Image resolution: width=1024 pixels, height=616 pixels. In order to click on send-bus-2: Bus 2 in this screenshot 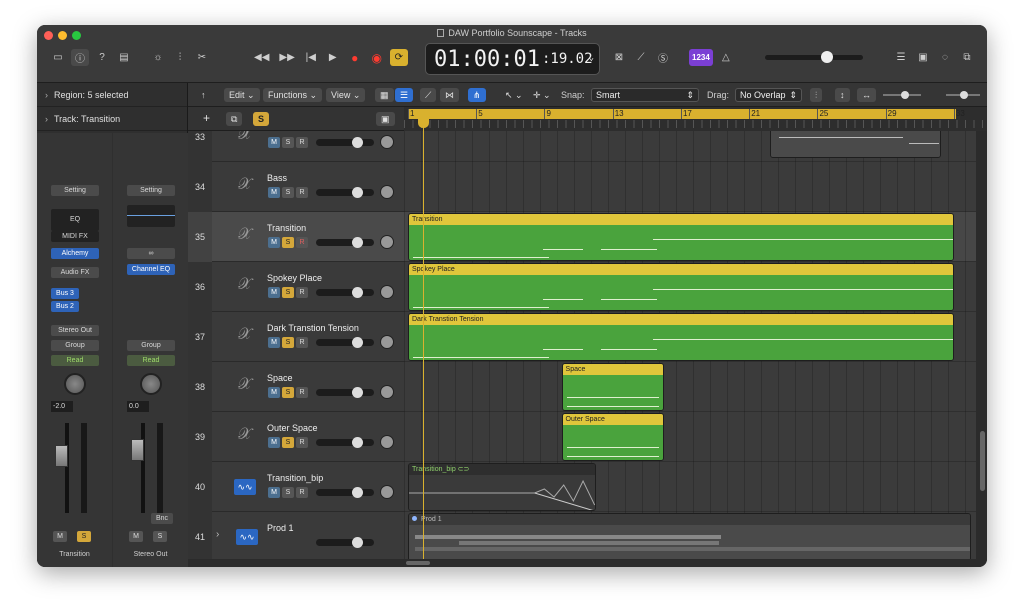, I will do `click(65, 306)`.